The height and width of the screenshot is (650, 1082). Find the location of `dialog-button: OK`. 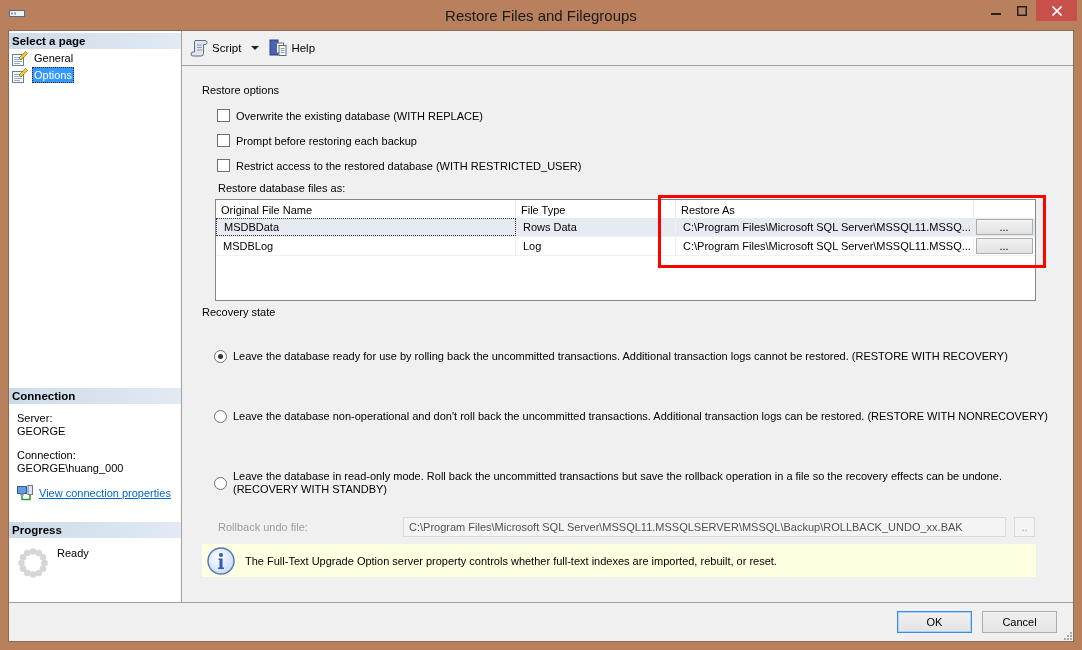

dialog-button: OK is located at coordinates (934, 622).